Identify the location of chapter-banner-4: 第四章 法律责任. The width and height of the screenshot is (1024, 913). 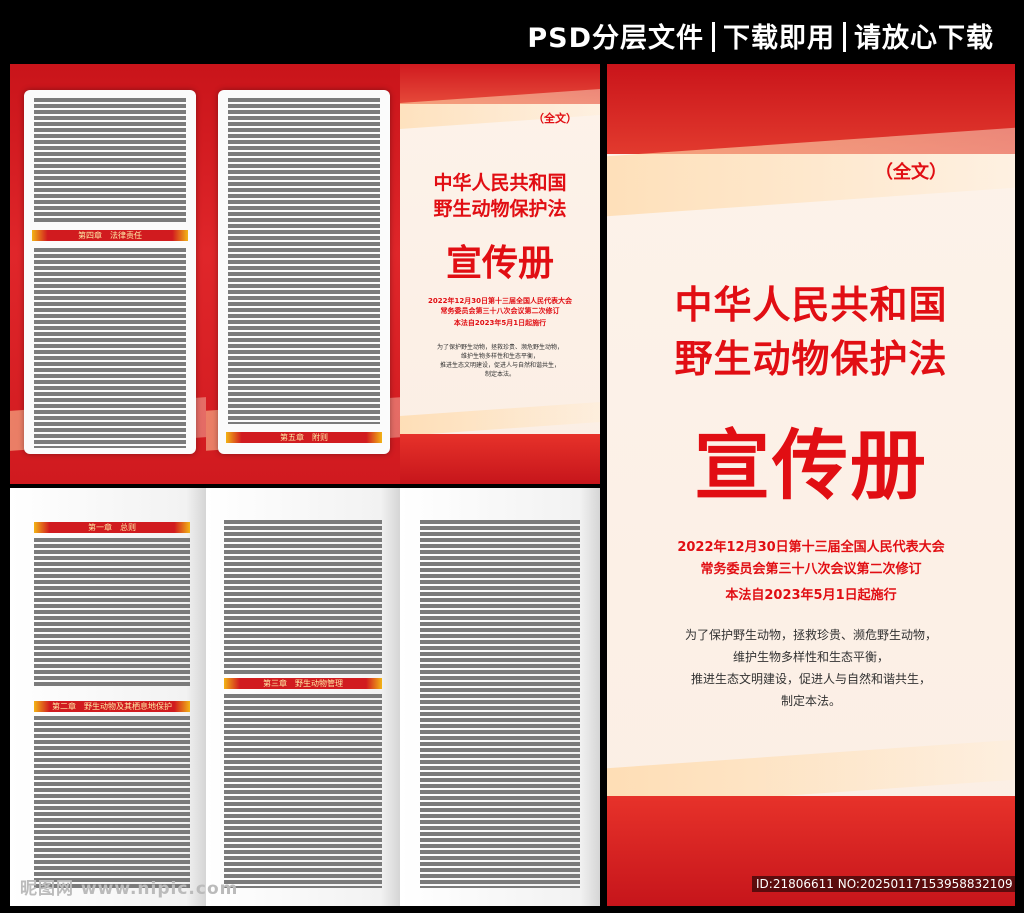
(110, 235).